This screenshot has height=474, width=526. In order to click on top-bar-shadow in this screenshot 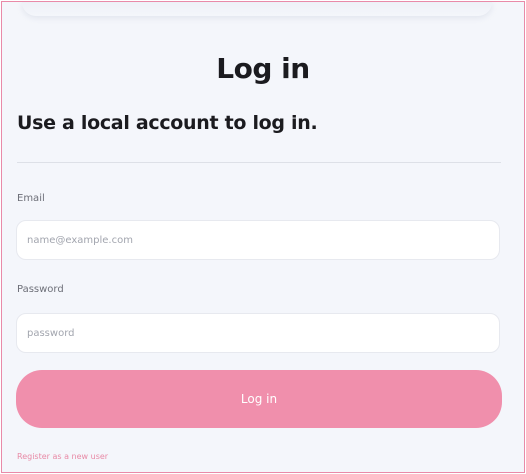, I will do `click(257, 9)`.